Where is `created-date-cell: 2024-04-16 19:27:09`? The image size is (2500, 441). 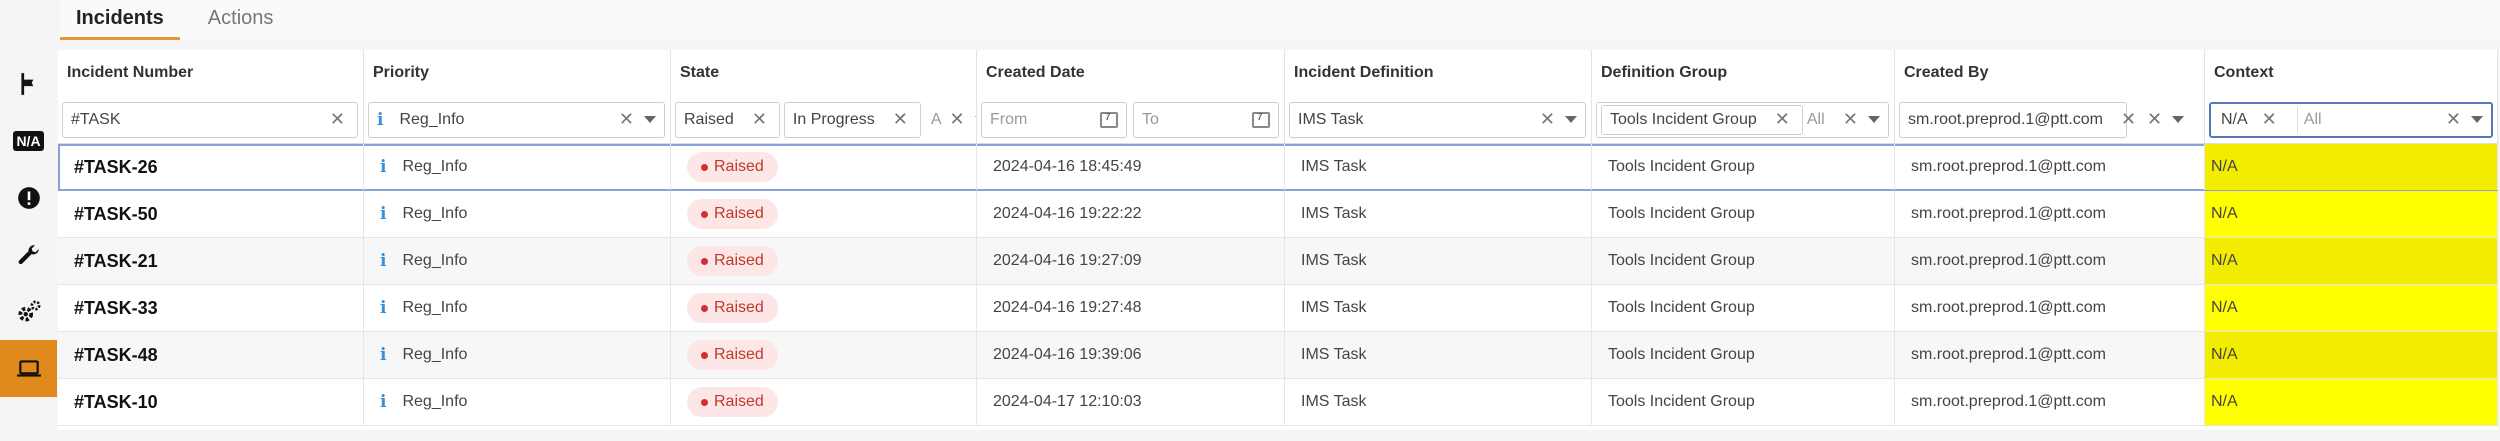
created-date-cell: 2024-04-16 19:27:09 is located at coordinates (1131, 261).